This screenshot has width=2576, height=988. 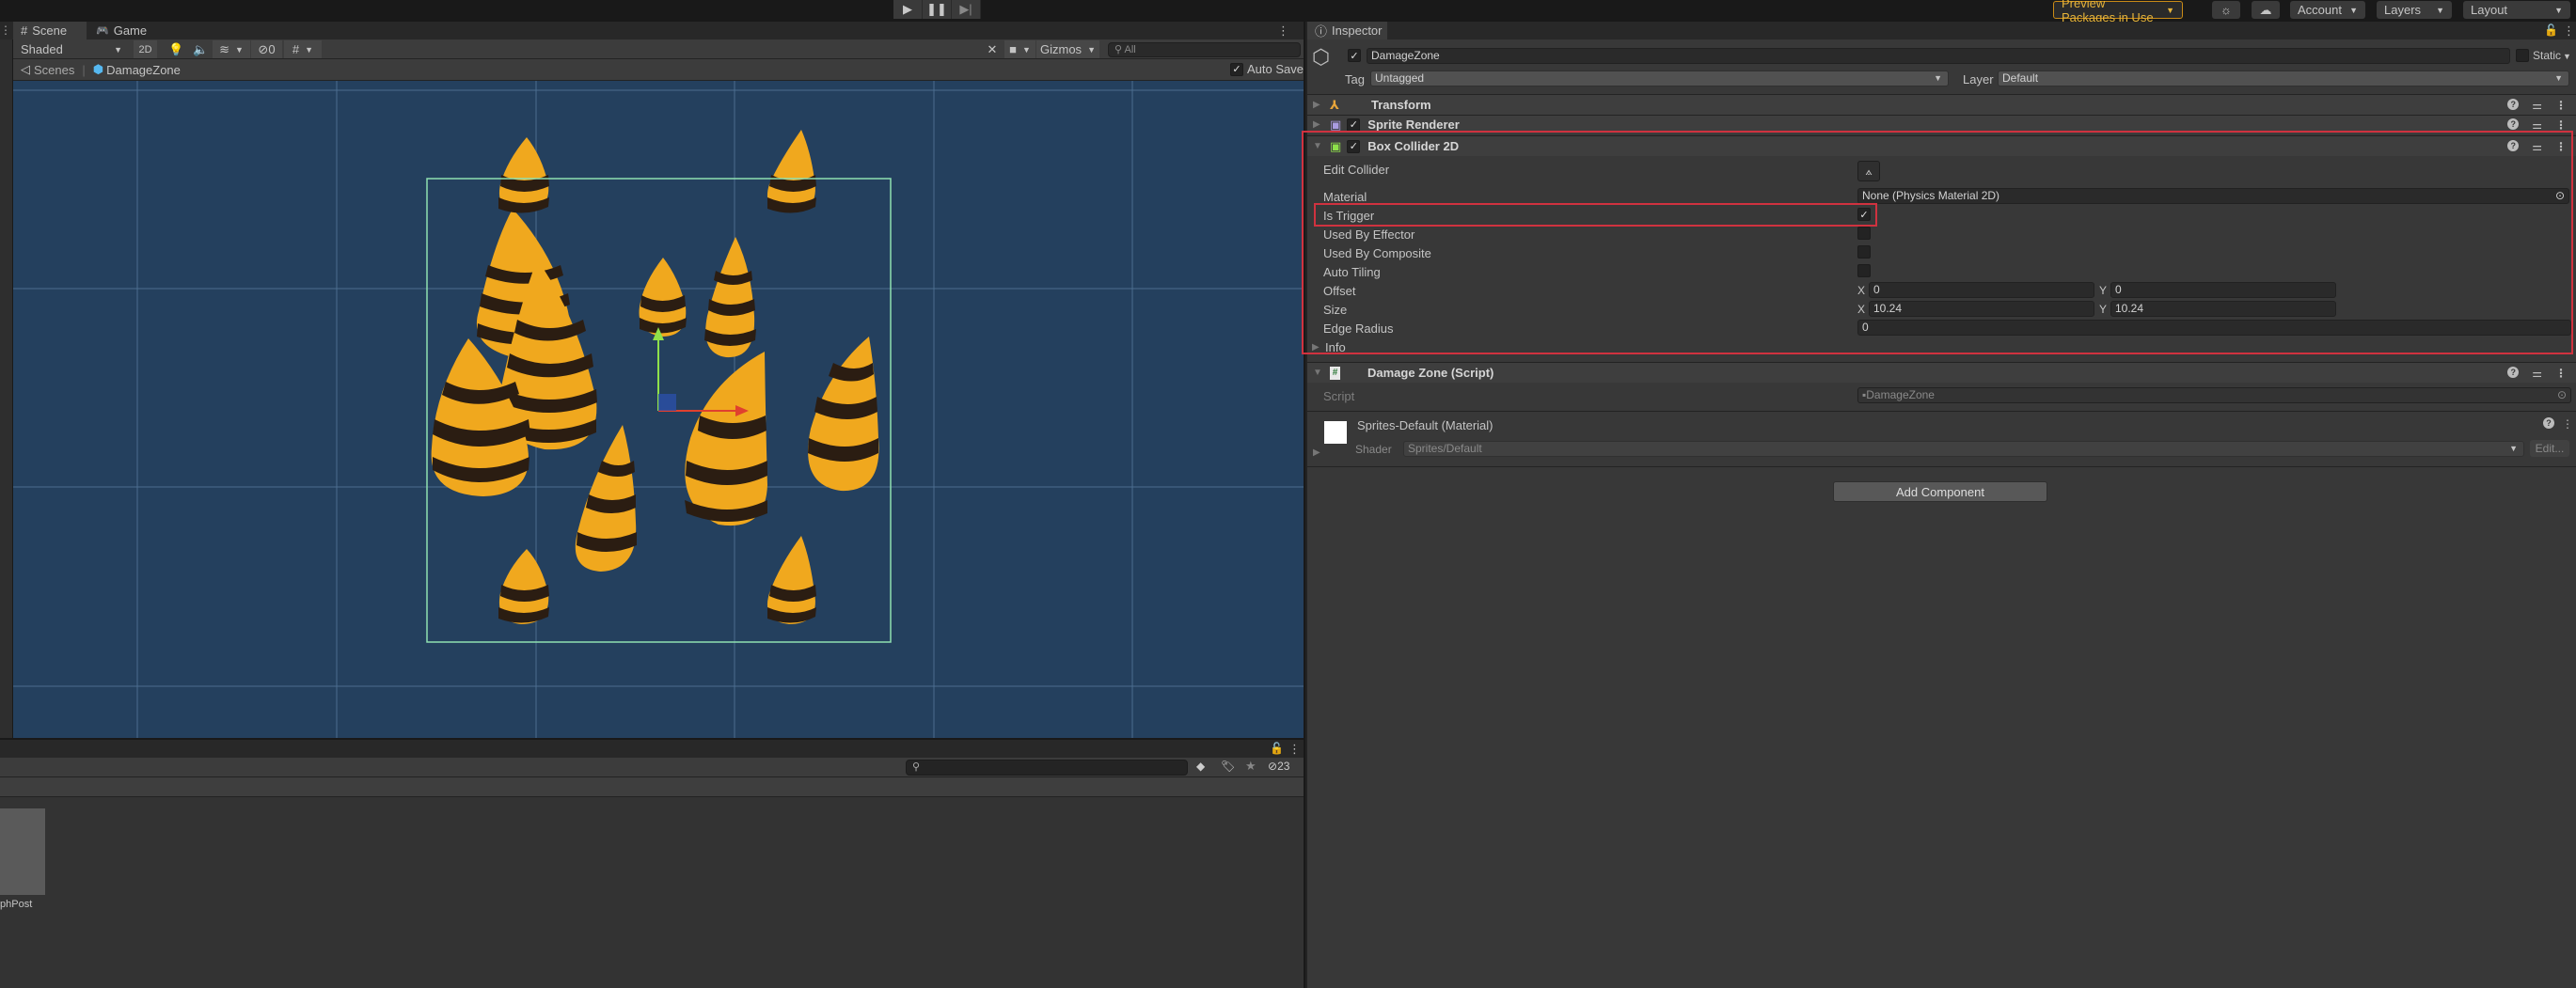 What do you see at coordinates (2414, 10) in the screenshot?
I see `layers-dropdown: Layers ▼` at bounding box center [2414, 10].